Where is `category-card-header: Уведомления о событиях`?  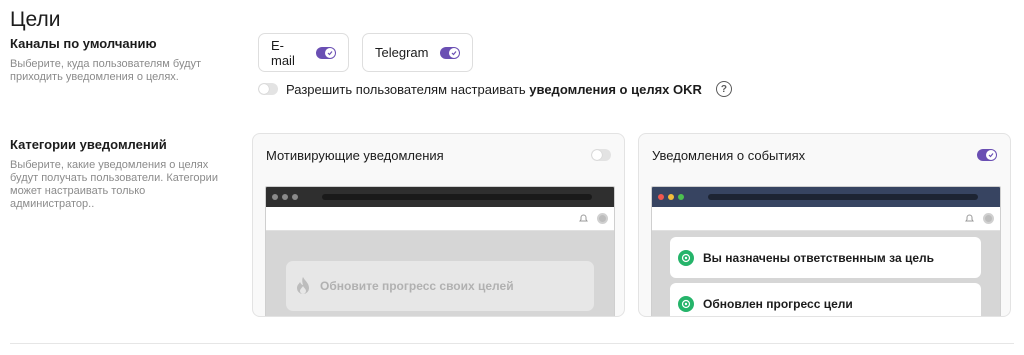
category-card-header: Уведомления о событиях is located at coordinates (824, 155).